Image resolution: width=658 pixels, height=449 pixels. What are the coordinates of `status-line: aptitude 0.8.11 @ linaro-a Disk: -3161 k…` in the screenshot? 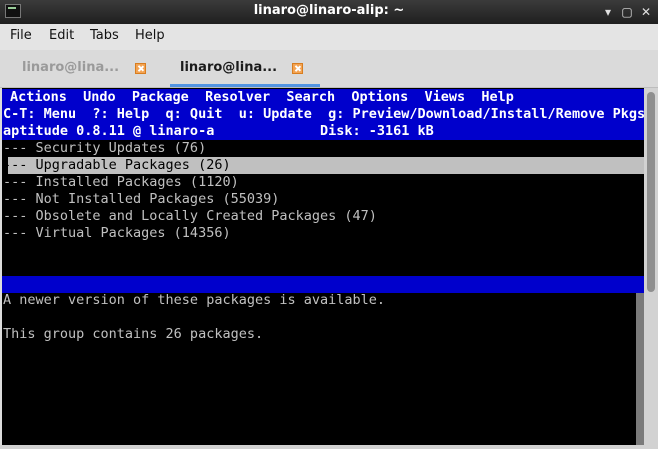 It's located at (218, 131).